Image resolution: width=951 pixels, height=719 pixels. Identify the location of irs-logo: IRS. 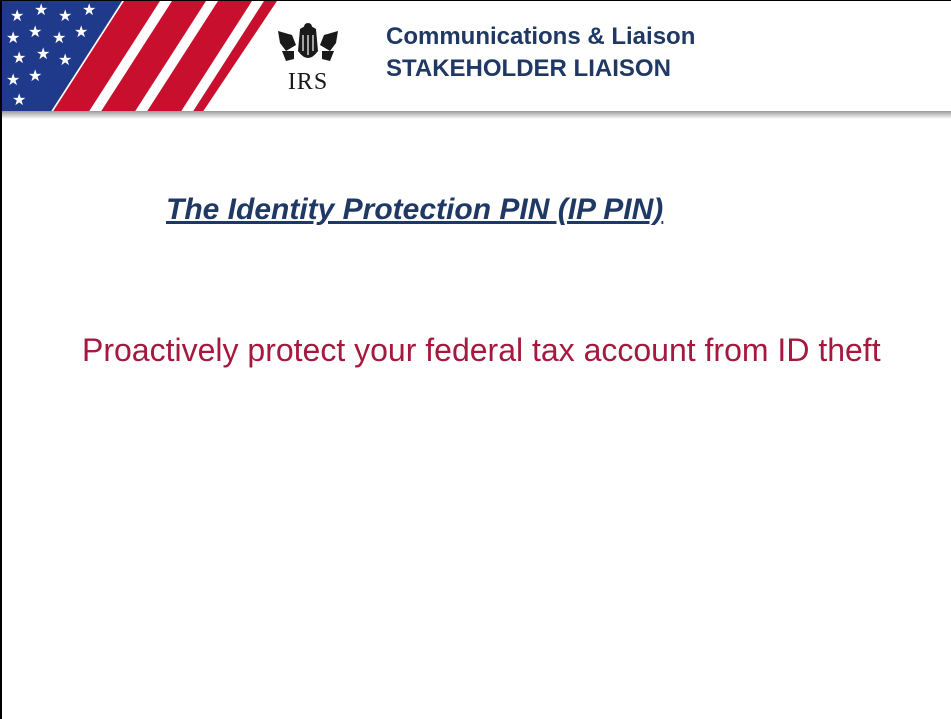
(308, 59).